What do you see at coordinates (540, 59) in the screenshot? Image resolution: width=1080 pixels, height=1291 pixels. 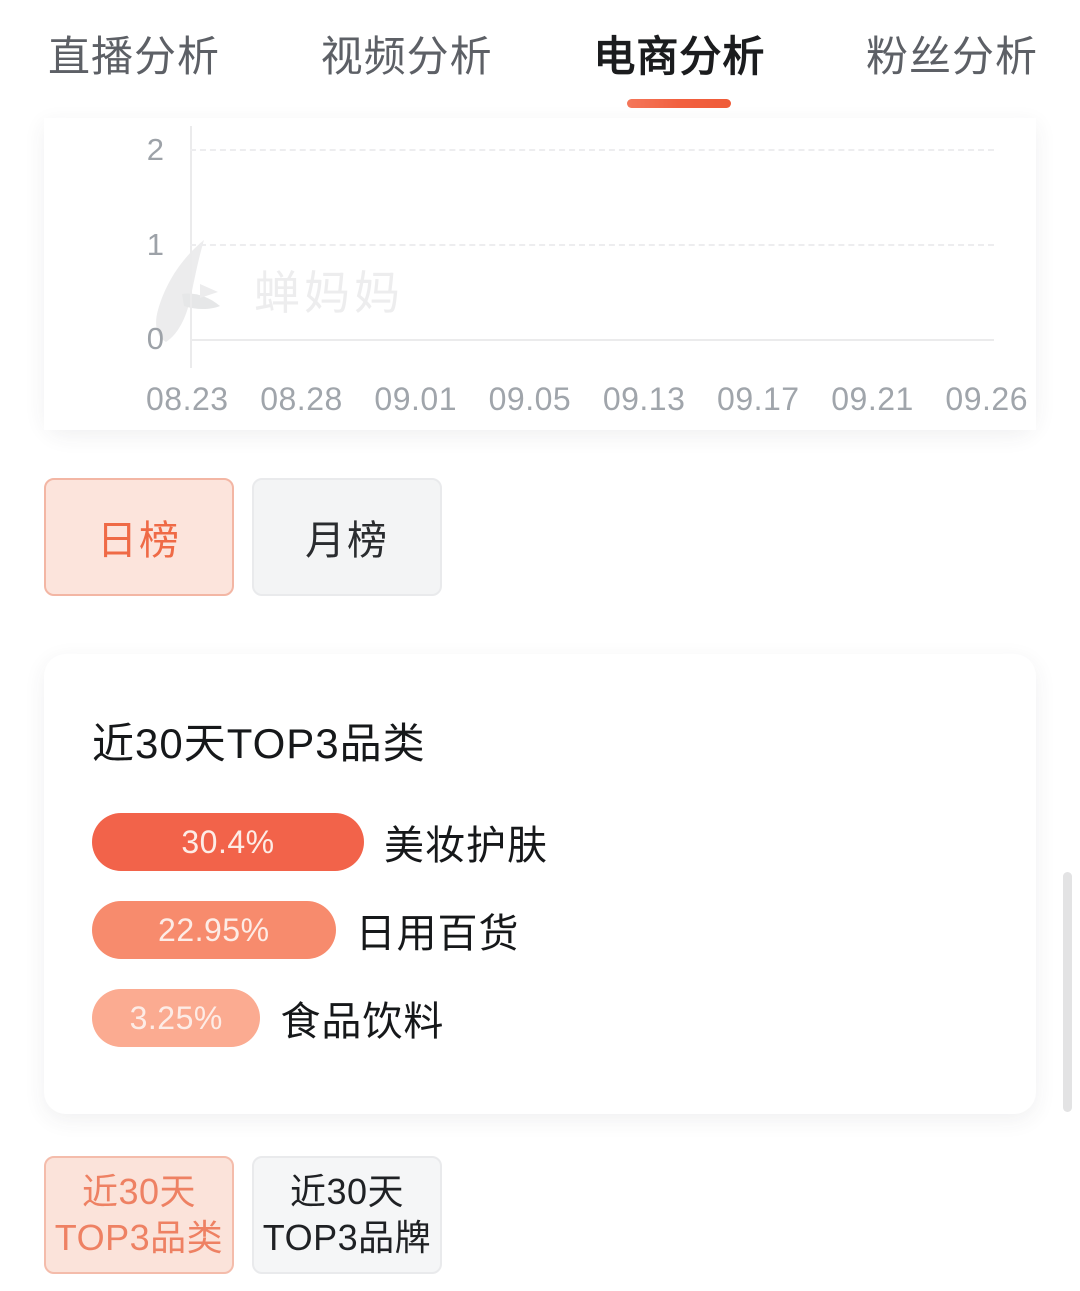 I see `analysis-tab-bar: 直播分析 视频分析 电商分析 粉丝分析` at bounding box center [540, 59].